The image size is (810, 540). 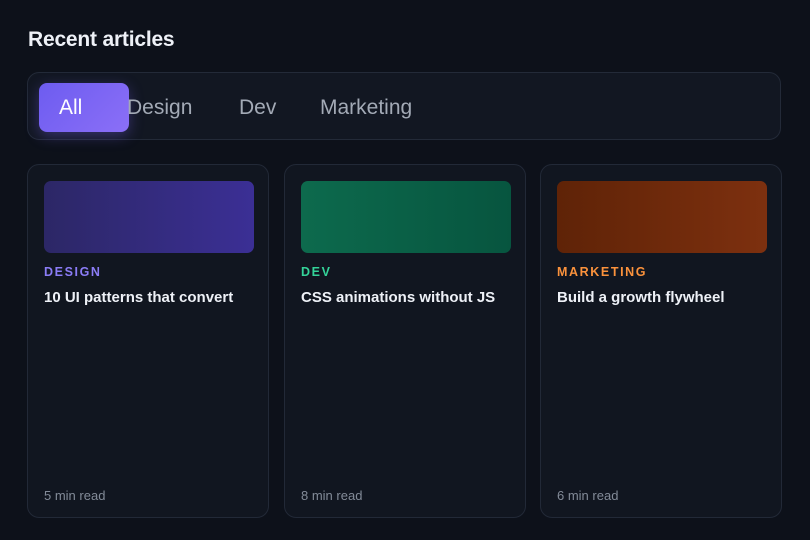 What do you see at coordinates (366, 107) in the screenshot?
I see `tab-marketing: Marketing` at bounding box center [366, 107].